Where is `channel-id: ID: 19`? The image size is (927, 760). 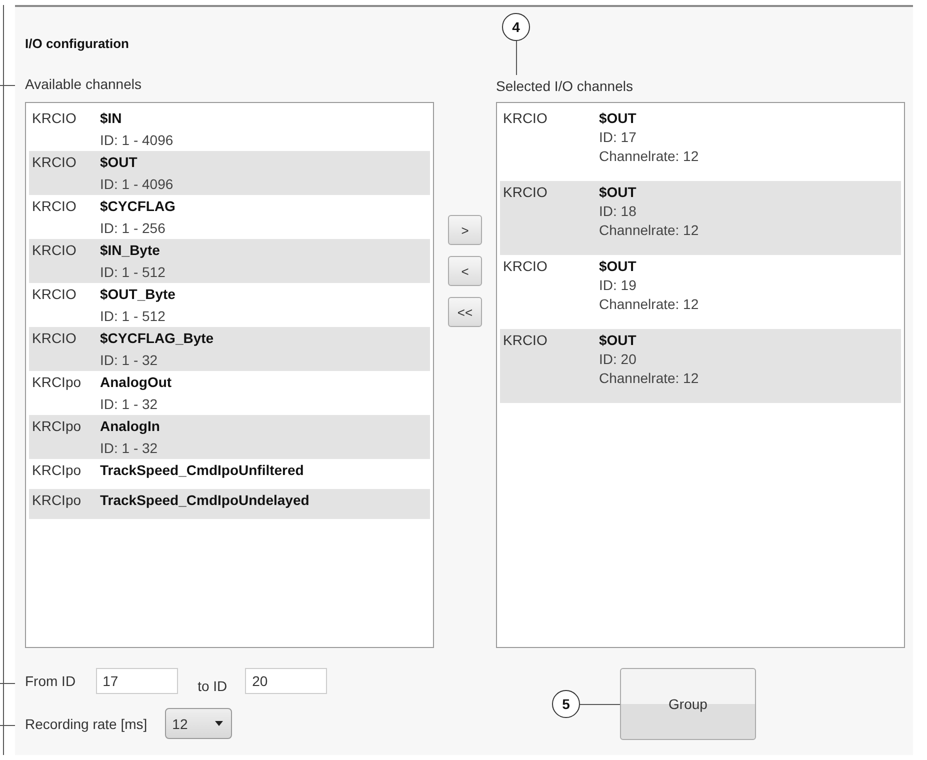 channel-id: ID: 19 is located at coordinates (618, 285).